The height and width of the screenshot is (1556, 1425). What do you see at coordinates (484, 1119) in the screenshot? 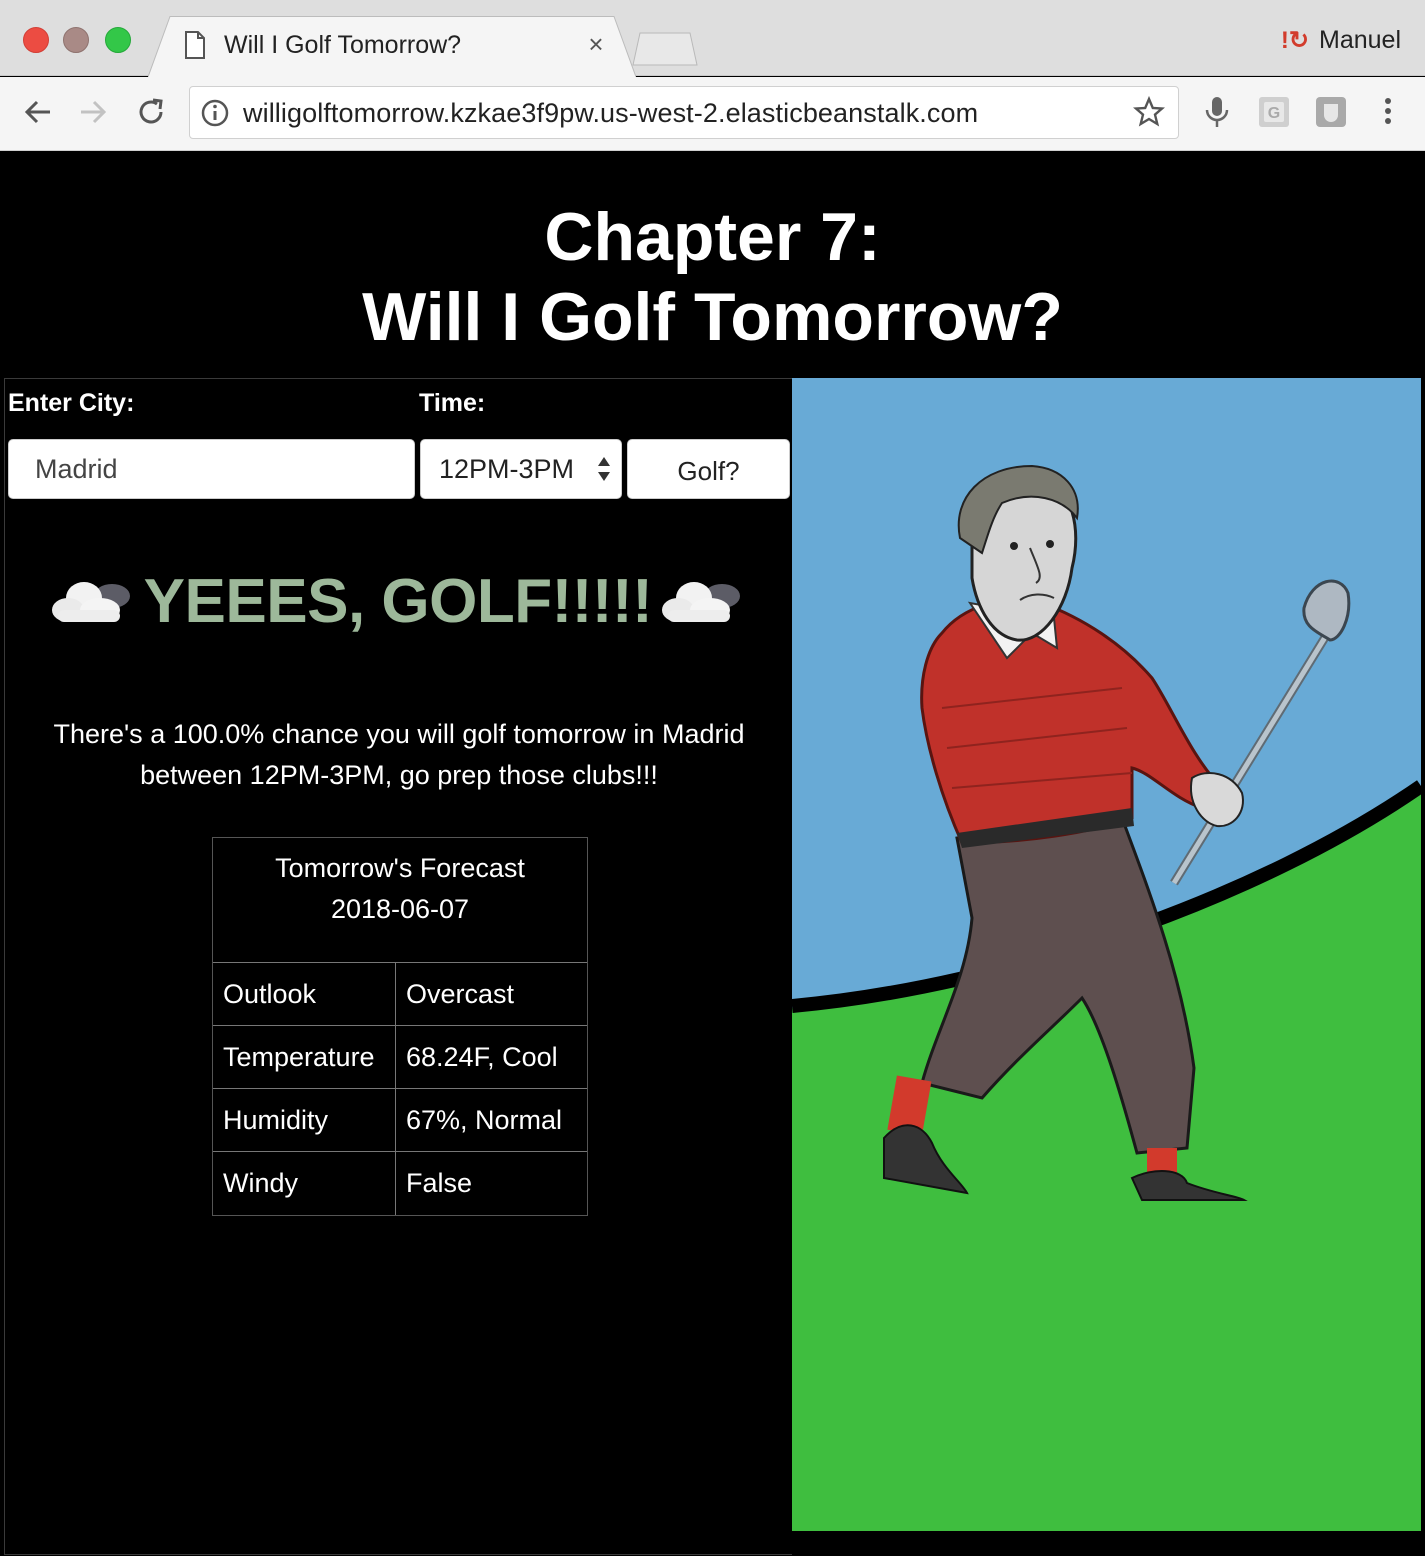
I see `forecast-value: 67%, Normal` at bounding box center [484, 1119].